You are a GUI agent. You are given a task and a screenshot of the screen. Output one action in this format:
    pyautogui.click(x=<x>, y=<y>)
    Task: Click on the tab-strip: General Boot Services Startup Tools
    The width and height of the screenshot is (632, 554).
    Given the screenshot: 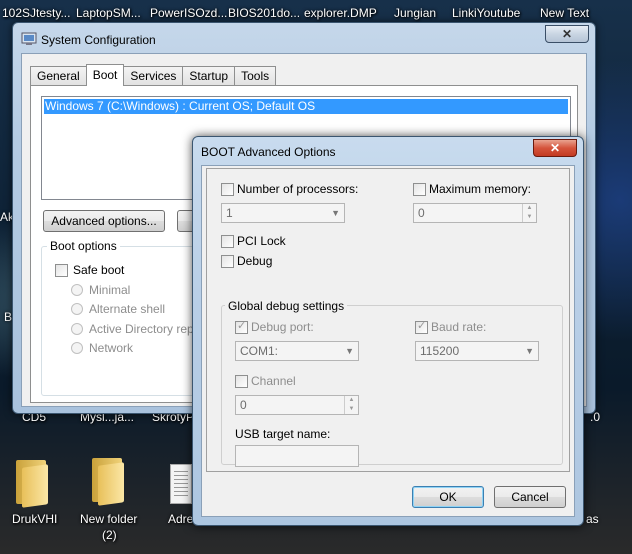 What is the action you would take?
    pyautogui.click(x=153, y=75)
    